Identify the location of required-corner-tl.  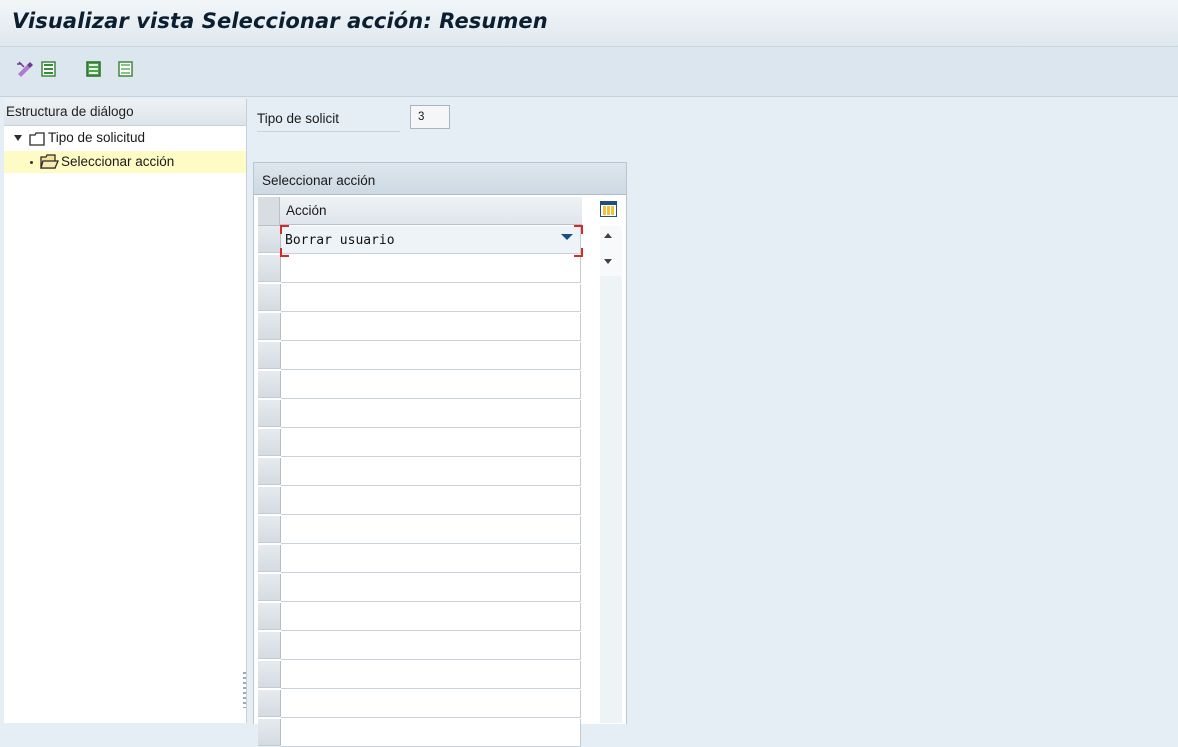
(284, 229).